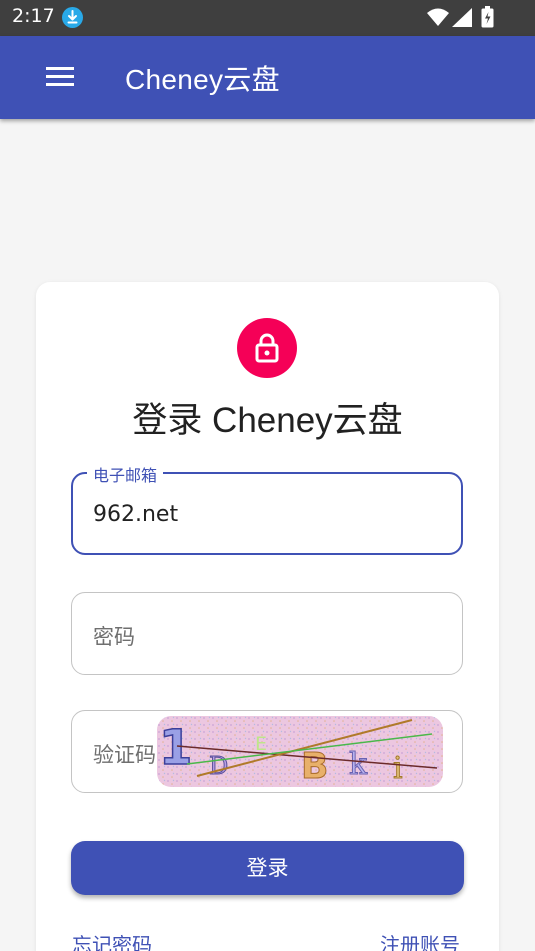  I want to click on download-icon, so click(72, 17).